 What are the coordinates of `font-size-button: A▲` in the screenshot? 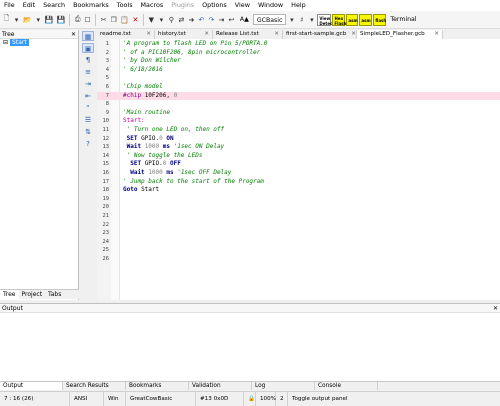 It's located at (244, 19).